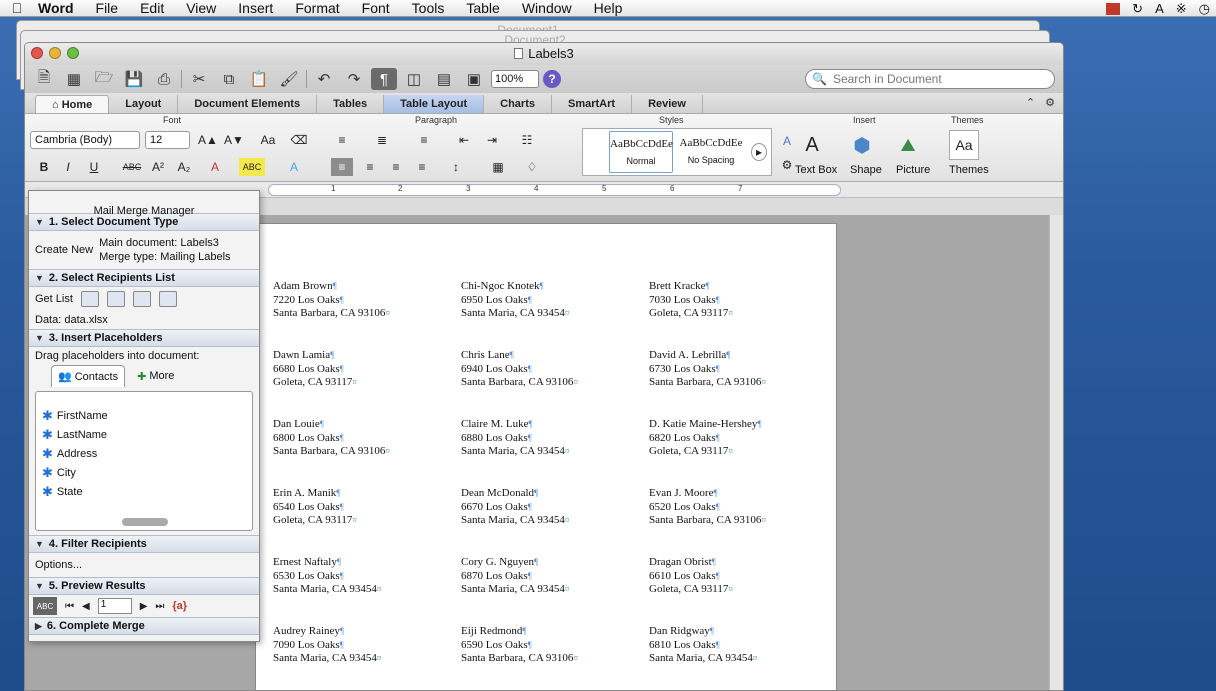 This screenshot has height=691, width=1216. What do you see at coordinates (89, 299) in the screenshot?
I see `address-book-icon` at bounding box center [89, 299].